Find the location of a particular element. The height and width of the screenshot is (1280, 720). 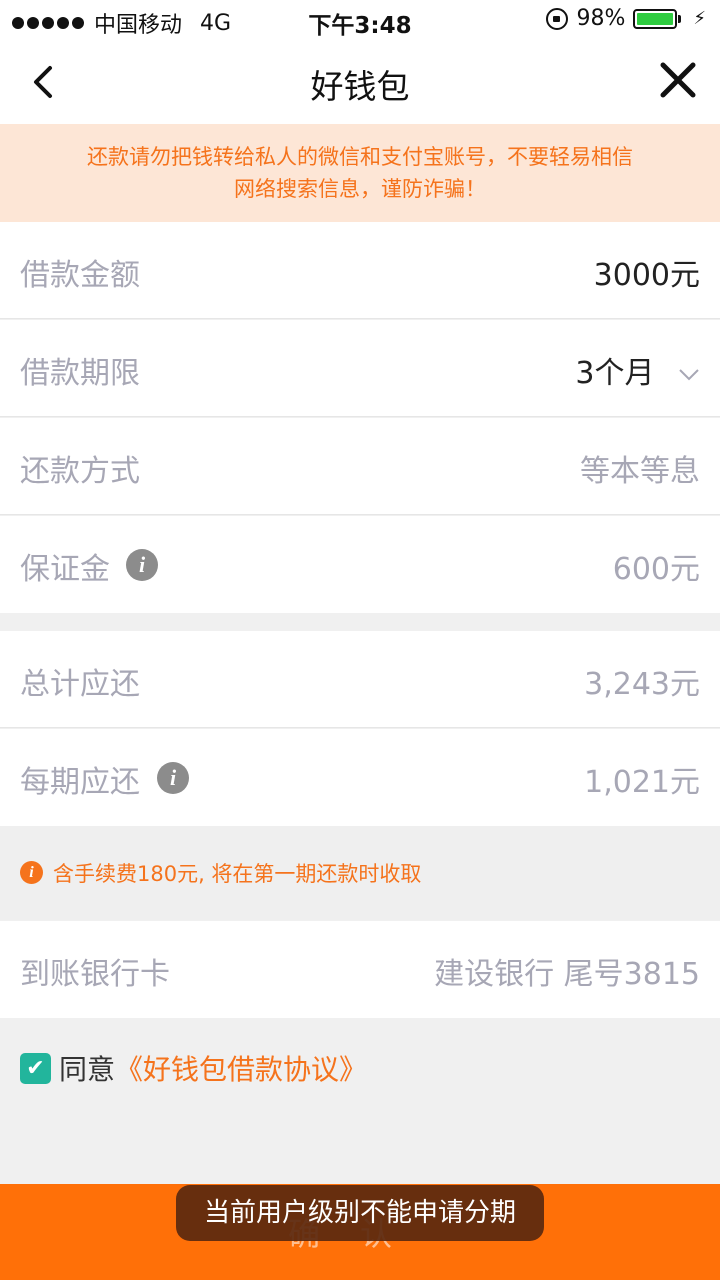

battery-icon is located at coordinates (657, 18).